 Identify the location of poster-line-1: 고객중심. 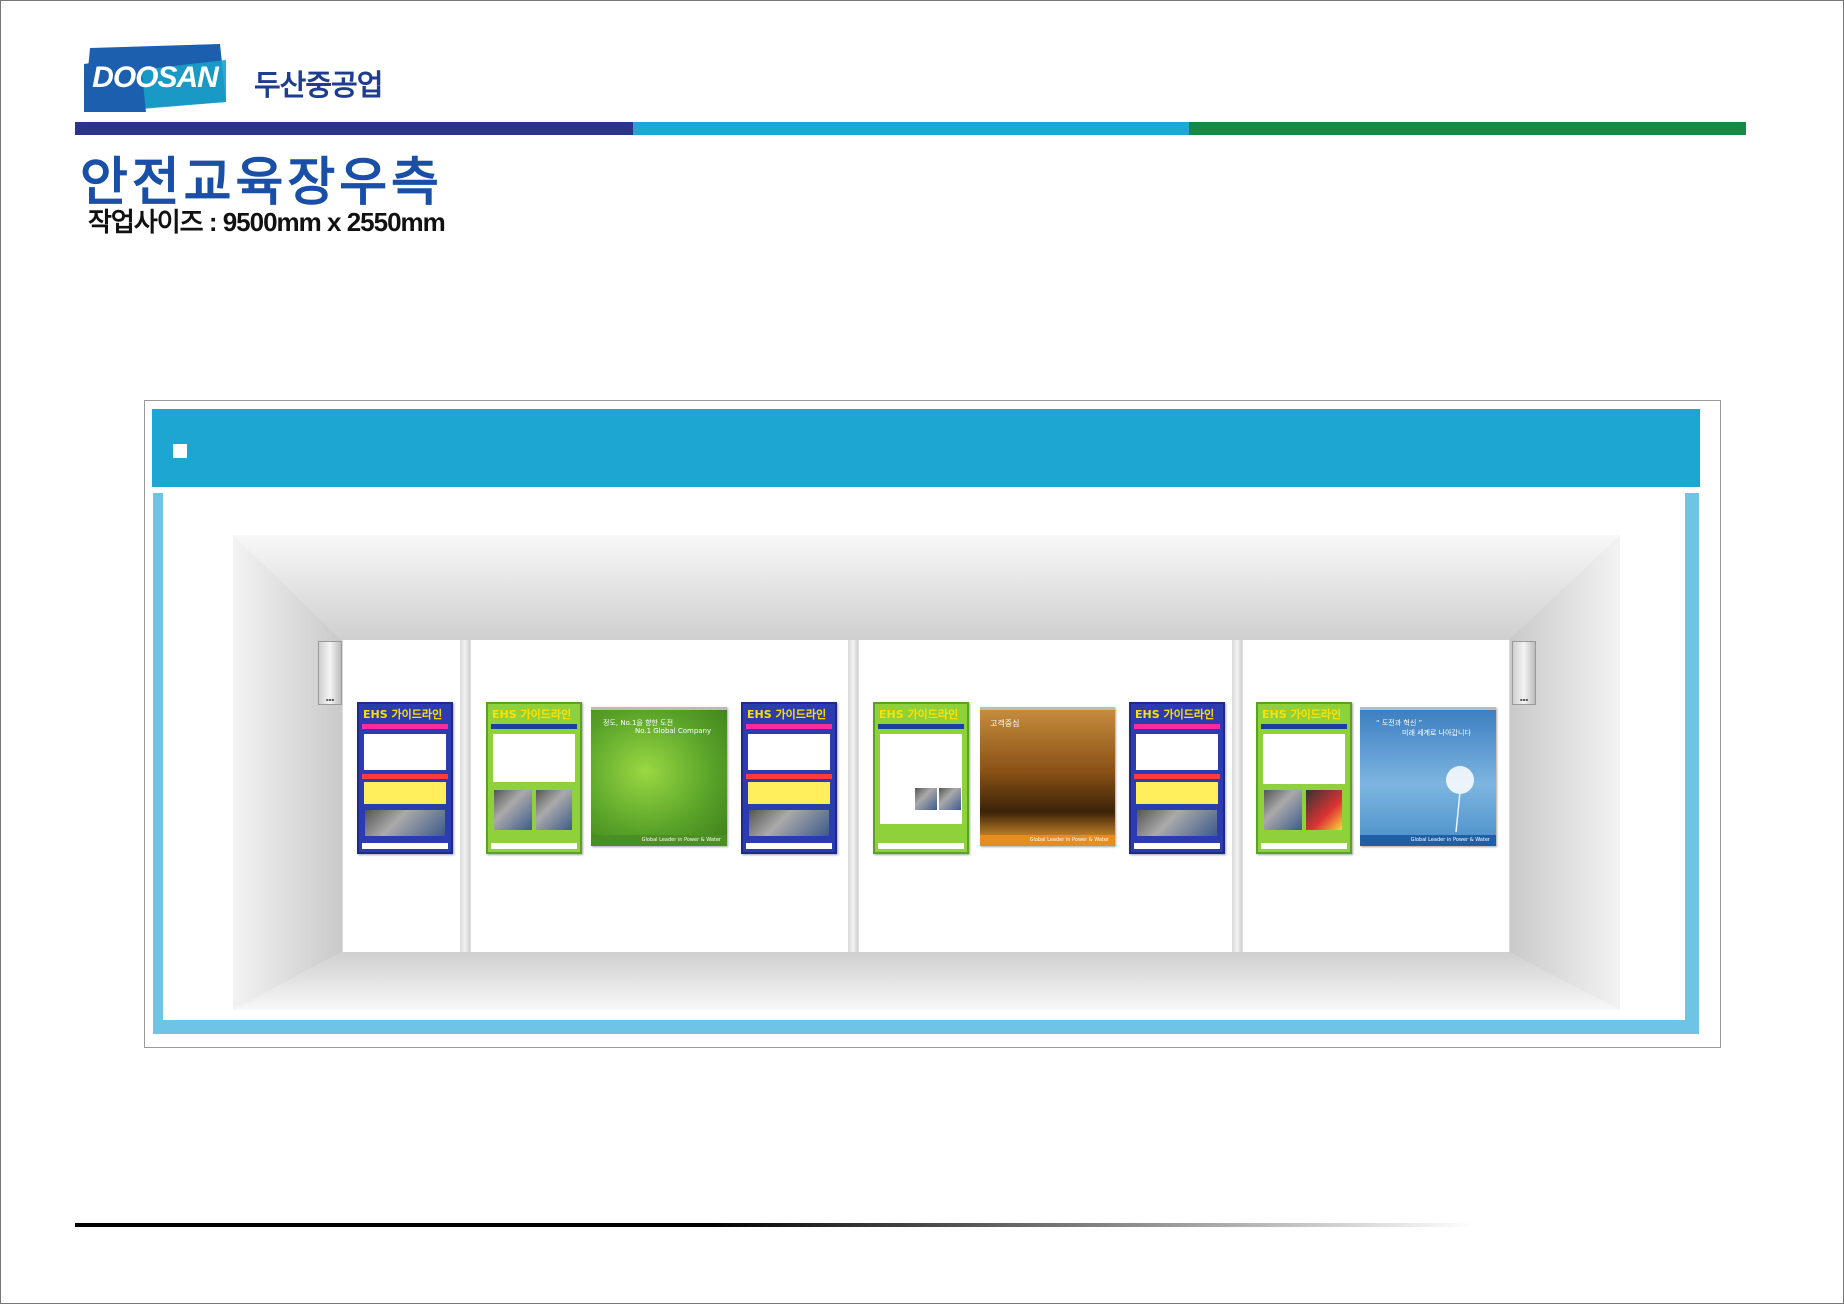
(1005, 723).